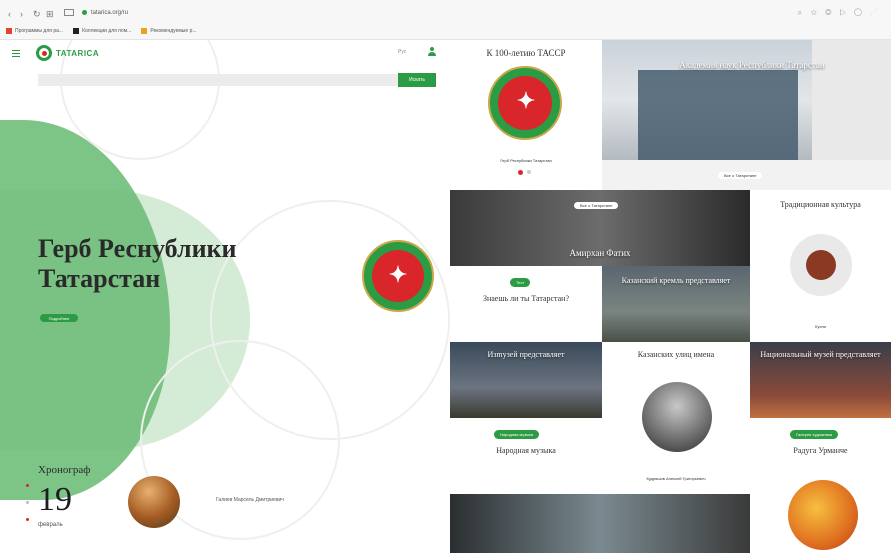  What do you see at coordinates (69, 12) in the screenshot?
I see `tab-grid-icon` at bounding box center [69, 12].